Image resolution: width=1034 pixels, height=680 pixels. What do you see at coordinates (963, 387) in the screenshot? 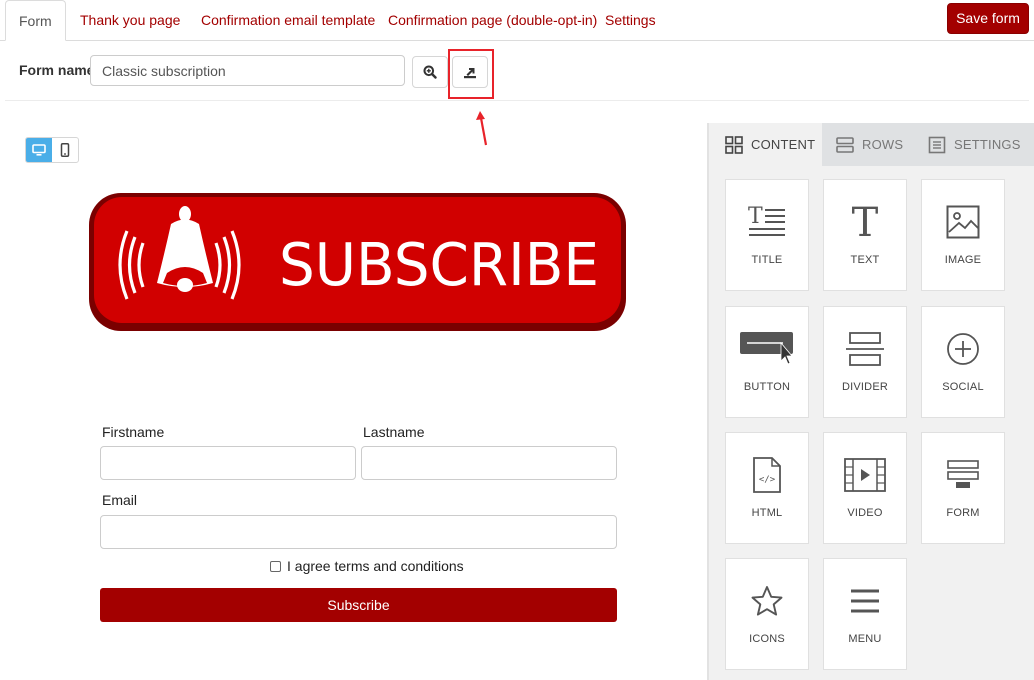
I see `tile-social-label: SOCIAL` at bounding box center [963, 387].